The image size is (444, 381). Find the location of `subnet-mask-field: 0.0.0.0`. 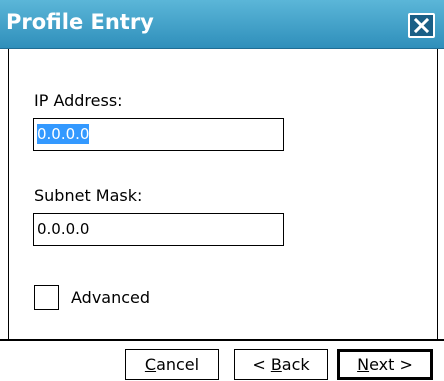

subnet-mask-field: 0.0.0.0 is located at coordinates (158, 229).